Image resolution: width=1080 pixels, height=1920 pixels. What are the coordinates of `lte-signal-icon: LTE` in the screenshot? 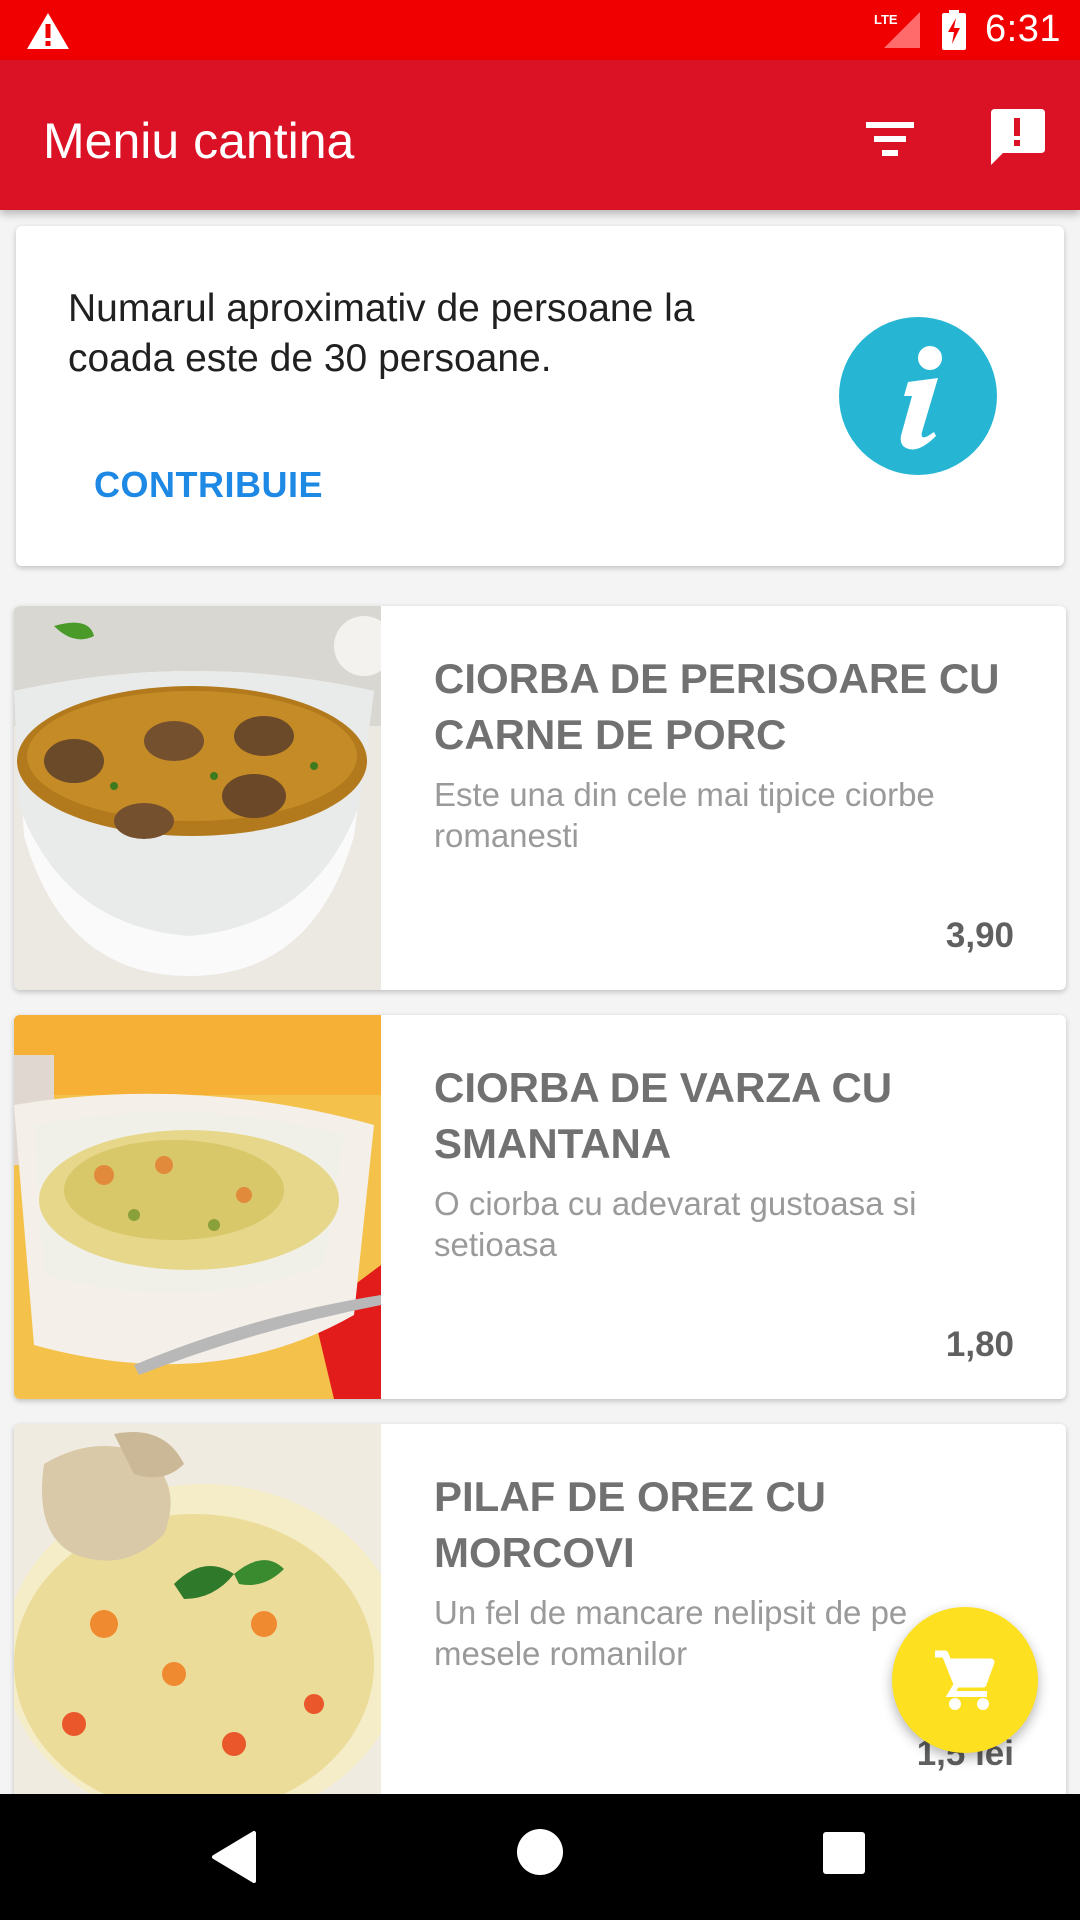 It's located at (897, 30).